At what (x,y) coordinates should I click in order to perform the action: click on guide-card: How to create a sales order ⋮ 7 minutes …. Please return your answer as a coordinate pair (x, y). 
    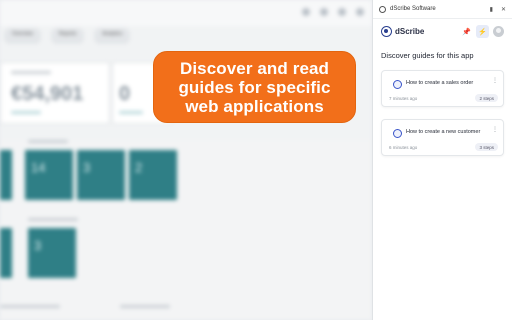
    Looking at the image, I should click on (442, 88).